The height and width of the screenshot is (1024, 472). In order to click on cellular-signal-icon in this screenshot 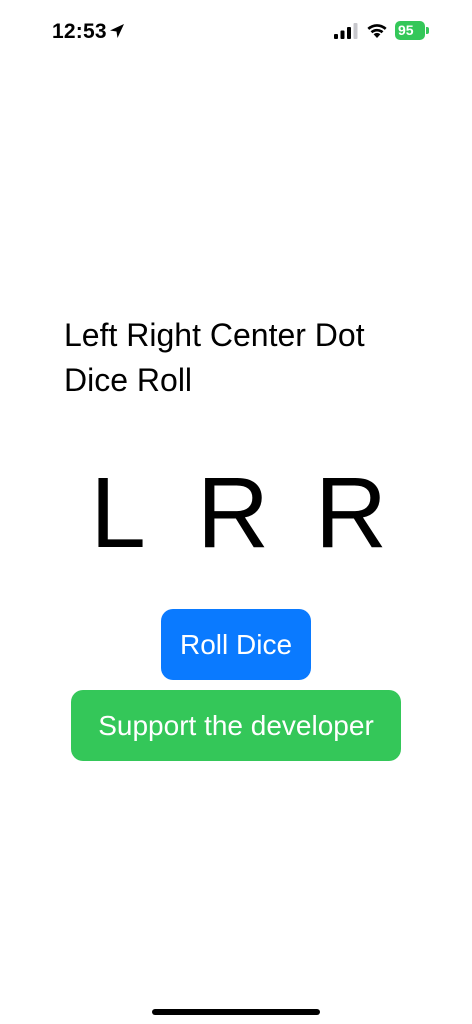, I will do `click(346, 31)`.